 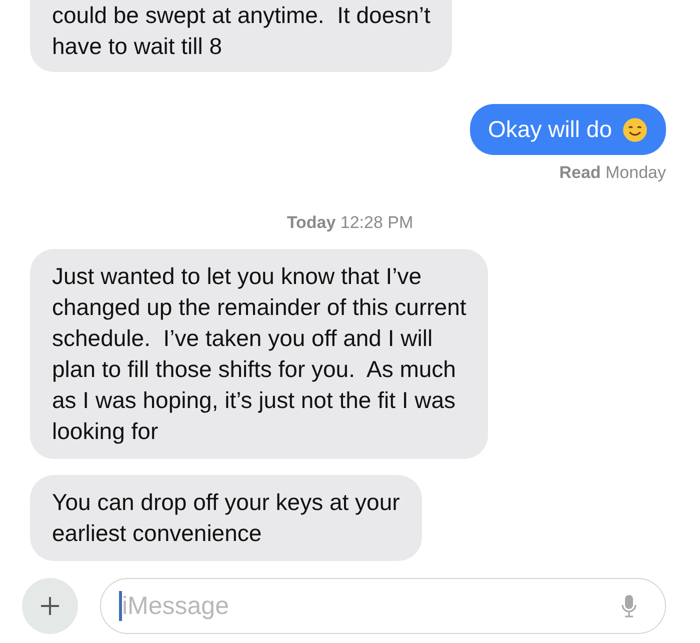 I want to click on plus-icon, so click(x=50, y=606).